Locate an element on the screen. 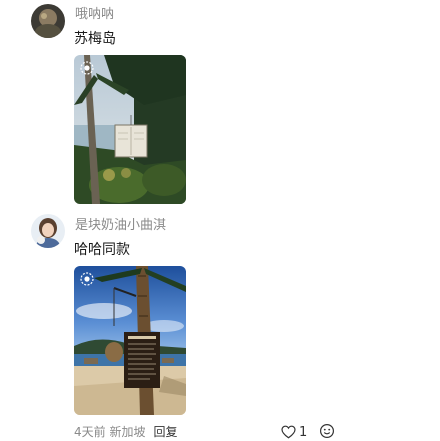  avatar-onana is located at coordinates (48, 21).